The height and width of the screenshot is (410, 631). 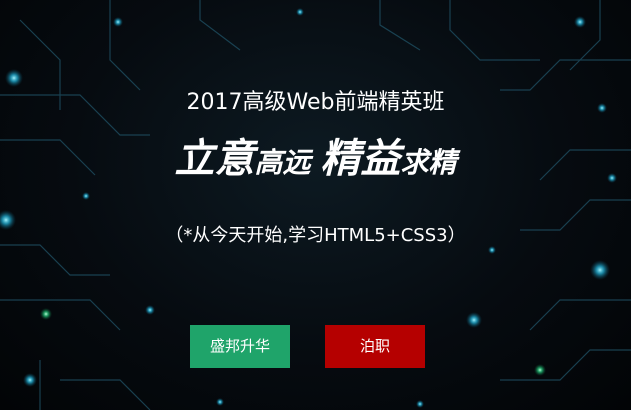 What do you see at coordinates (214, 159) in the screenshot?
I see `headline-part-1: 立意` at bounding box center [214, 159].